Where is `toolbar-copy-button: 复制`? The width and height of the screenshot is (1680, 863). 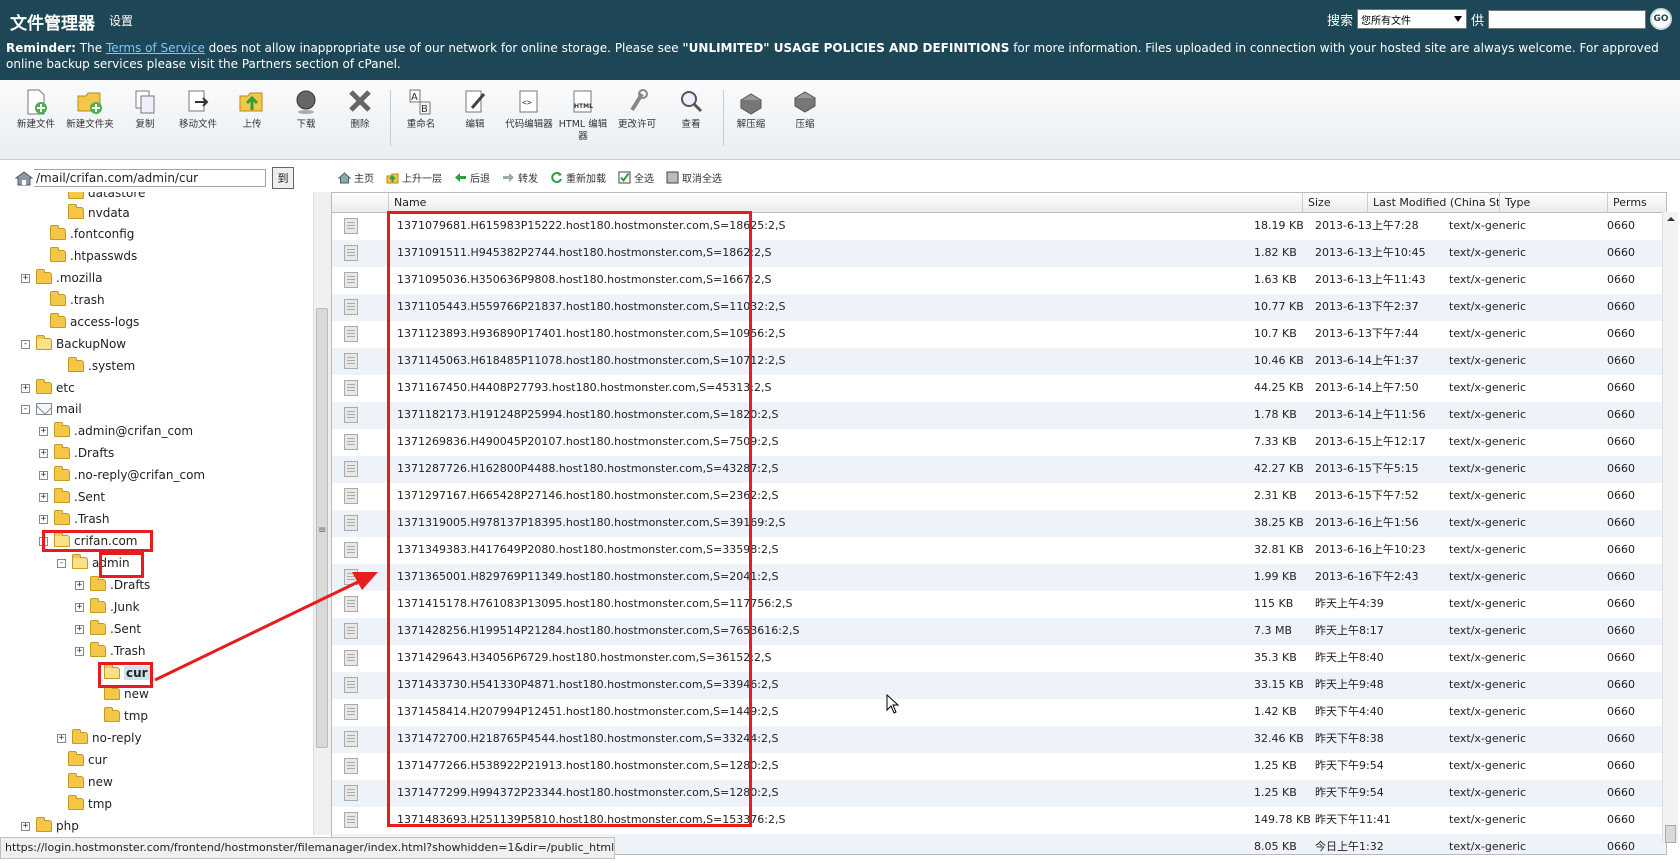
toolbar-copy-button: 复制 is located at coordinates (145, 109).